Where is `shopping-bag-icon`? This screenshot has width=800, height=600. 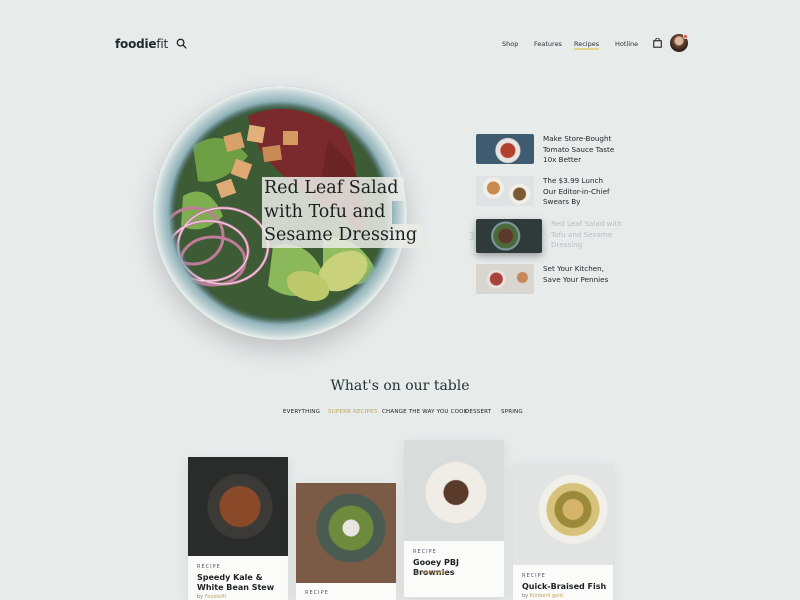
shopping-bag-icon is located at coordinates (657, 43).